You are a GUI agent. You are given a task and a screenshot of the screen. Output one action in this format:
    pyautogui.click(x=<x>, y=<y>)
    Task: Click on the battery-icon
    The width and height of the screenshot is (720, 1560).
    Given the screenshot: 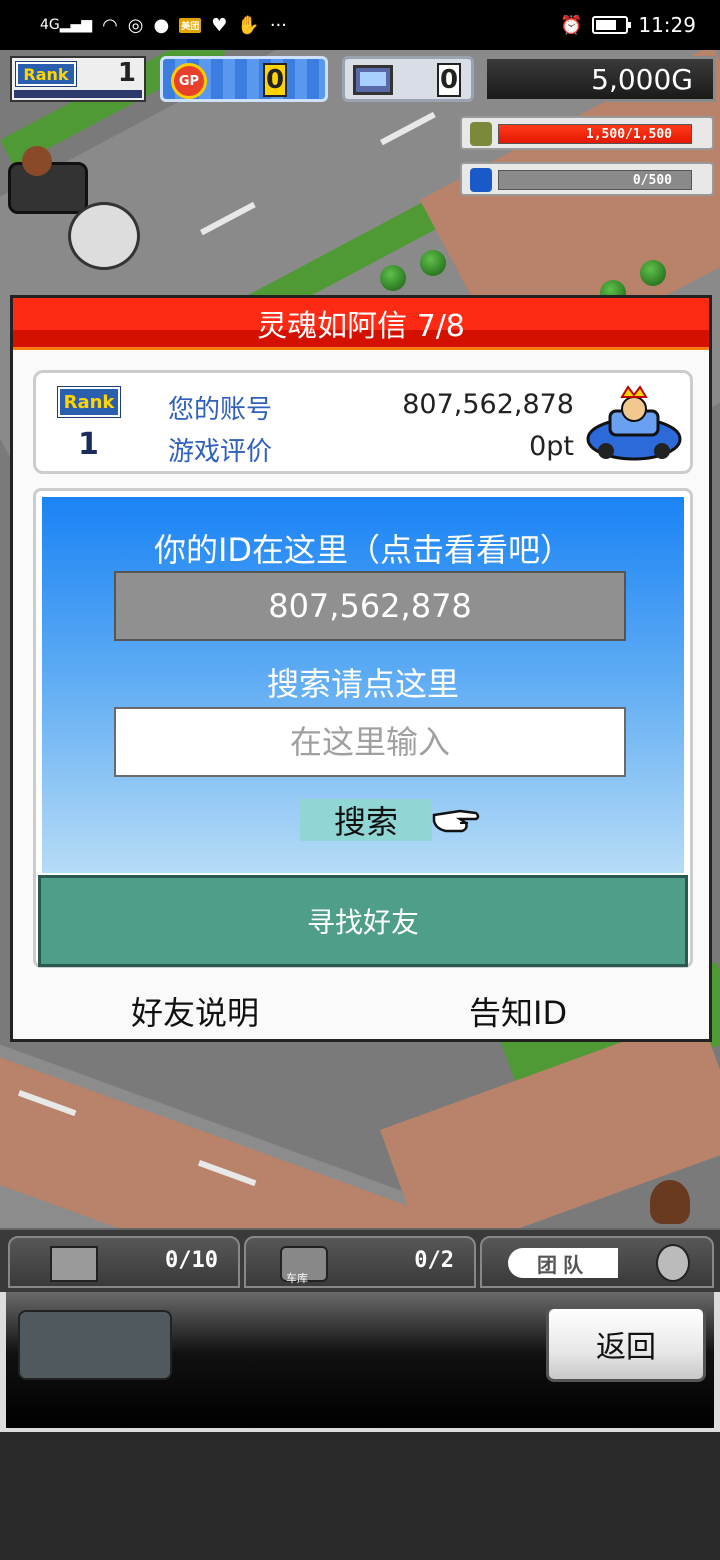 What is the action you would take?
    pyautogui.click(x=612, y=25)
    